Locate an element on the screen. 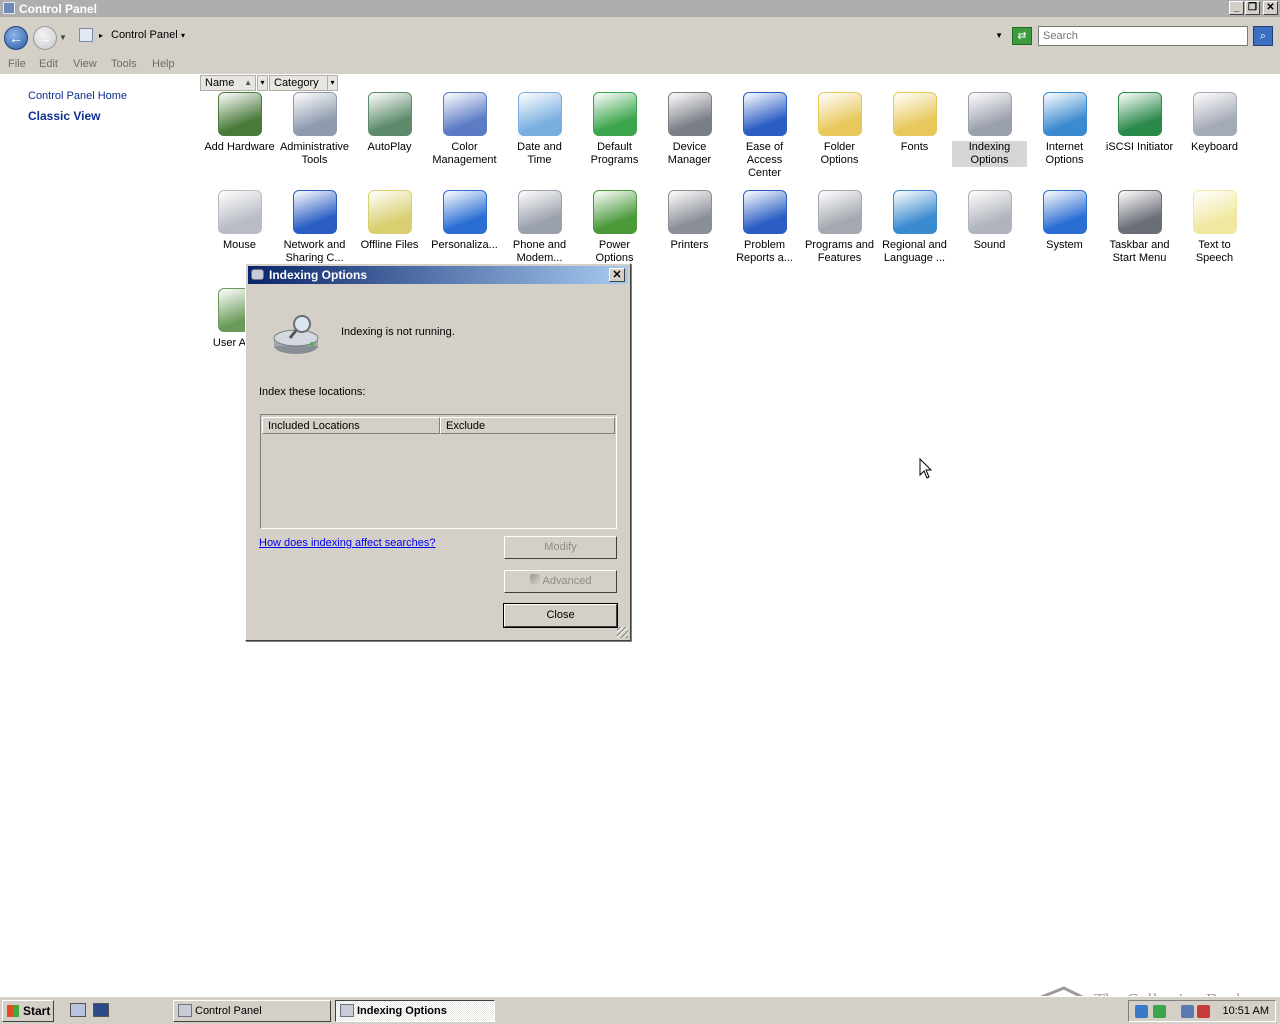 Image resolution: width=1280 pixels, height=1024 pixels. security-center-icon is located at coordinates (1141, 1011).